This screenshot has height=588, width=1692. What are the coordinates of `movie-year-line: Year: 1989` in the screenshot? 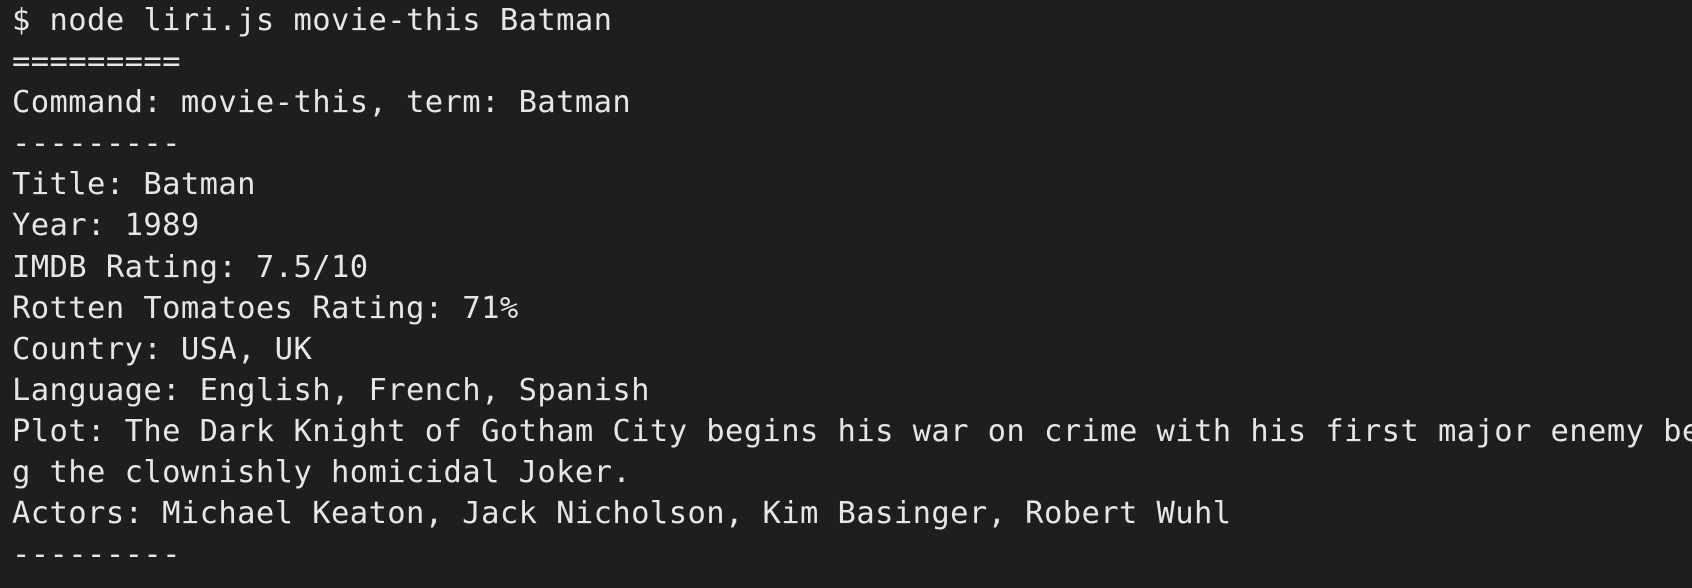 It's located at (106, 226).